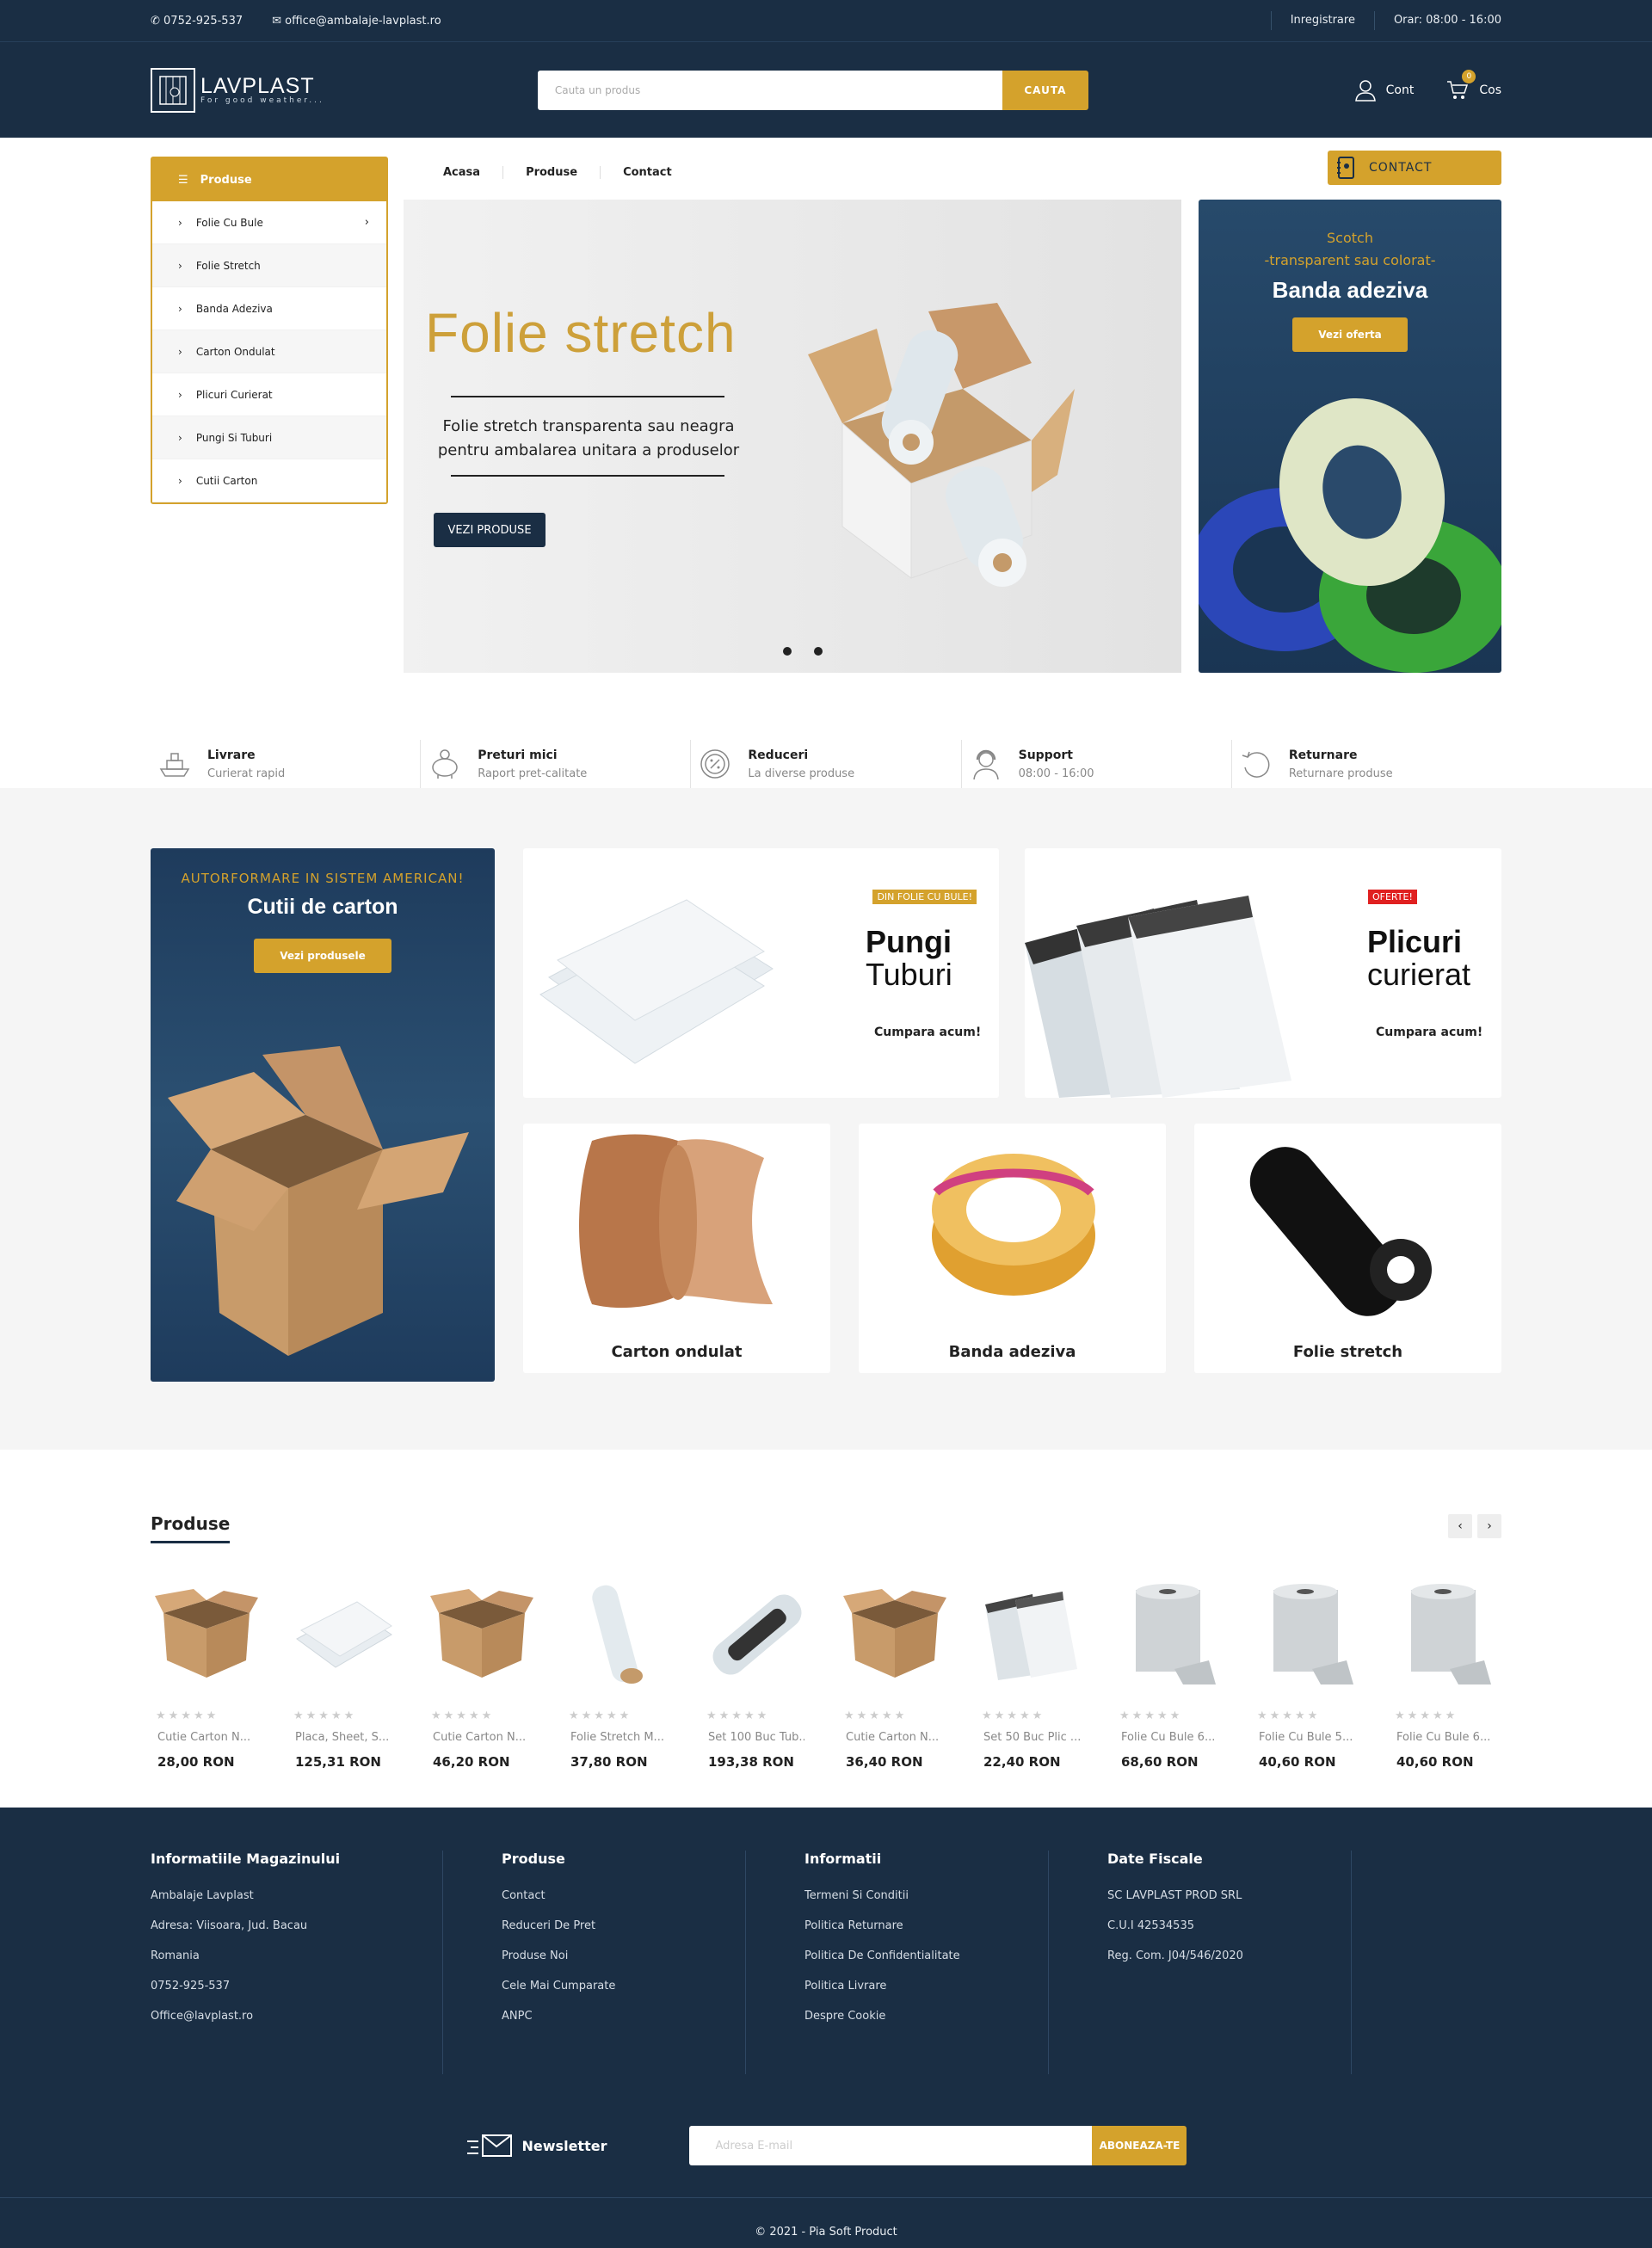 Image resolution: width=1652 pixels, height=2248 pixels. I want to click on category-item: › Pungi Si Tuburi, so click(269, 437).